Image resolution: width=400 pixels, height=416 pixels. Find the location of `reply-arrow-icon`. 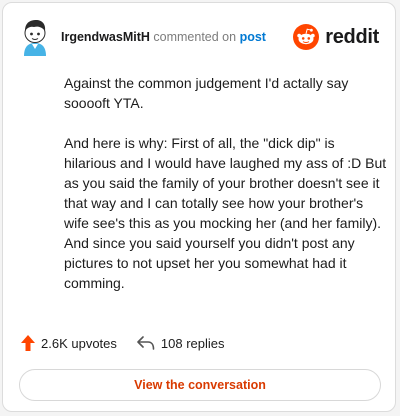

reply-arrow-icon is located at coordinates (146, 343).